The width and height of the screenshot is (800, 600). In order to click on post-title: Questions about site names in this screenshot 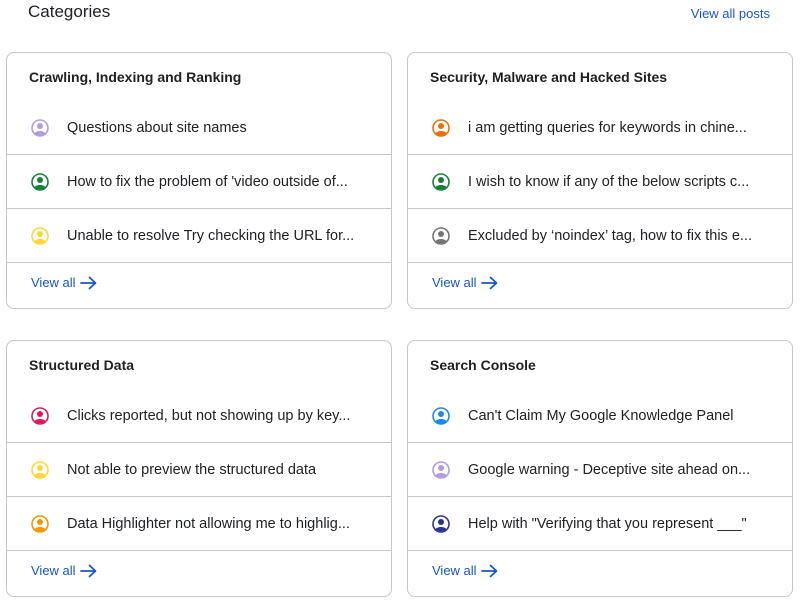, I will do `click(157, 127)`.